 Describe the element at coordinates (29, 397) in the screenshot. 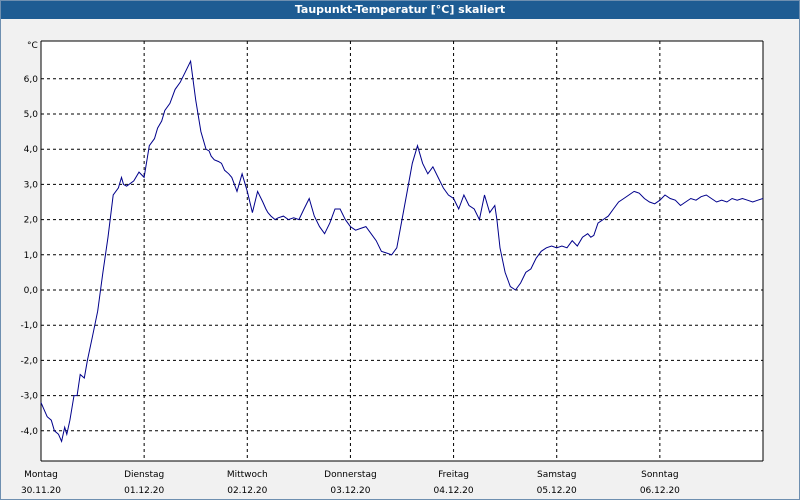

I see `y-tick-label: -3,0` at that location.